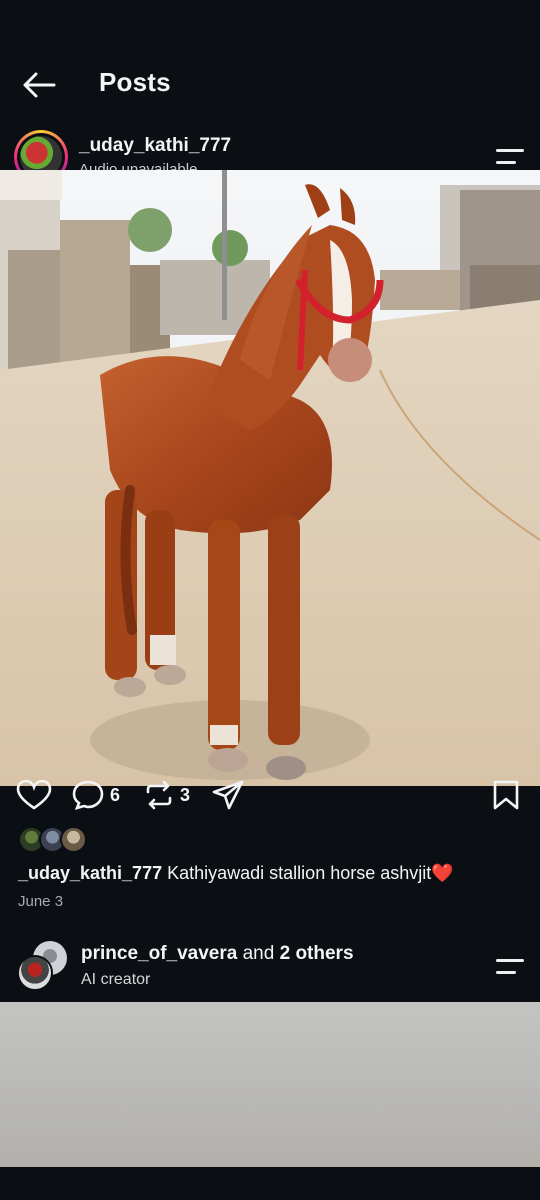 Image resolution: width=540 pixels, height=1200 pixels. I want to click on liked-by-avatars, so click(53, 840).